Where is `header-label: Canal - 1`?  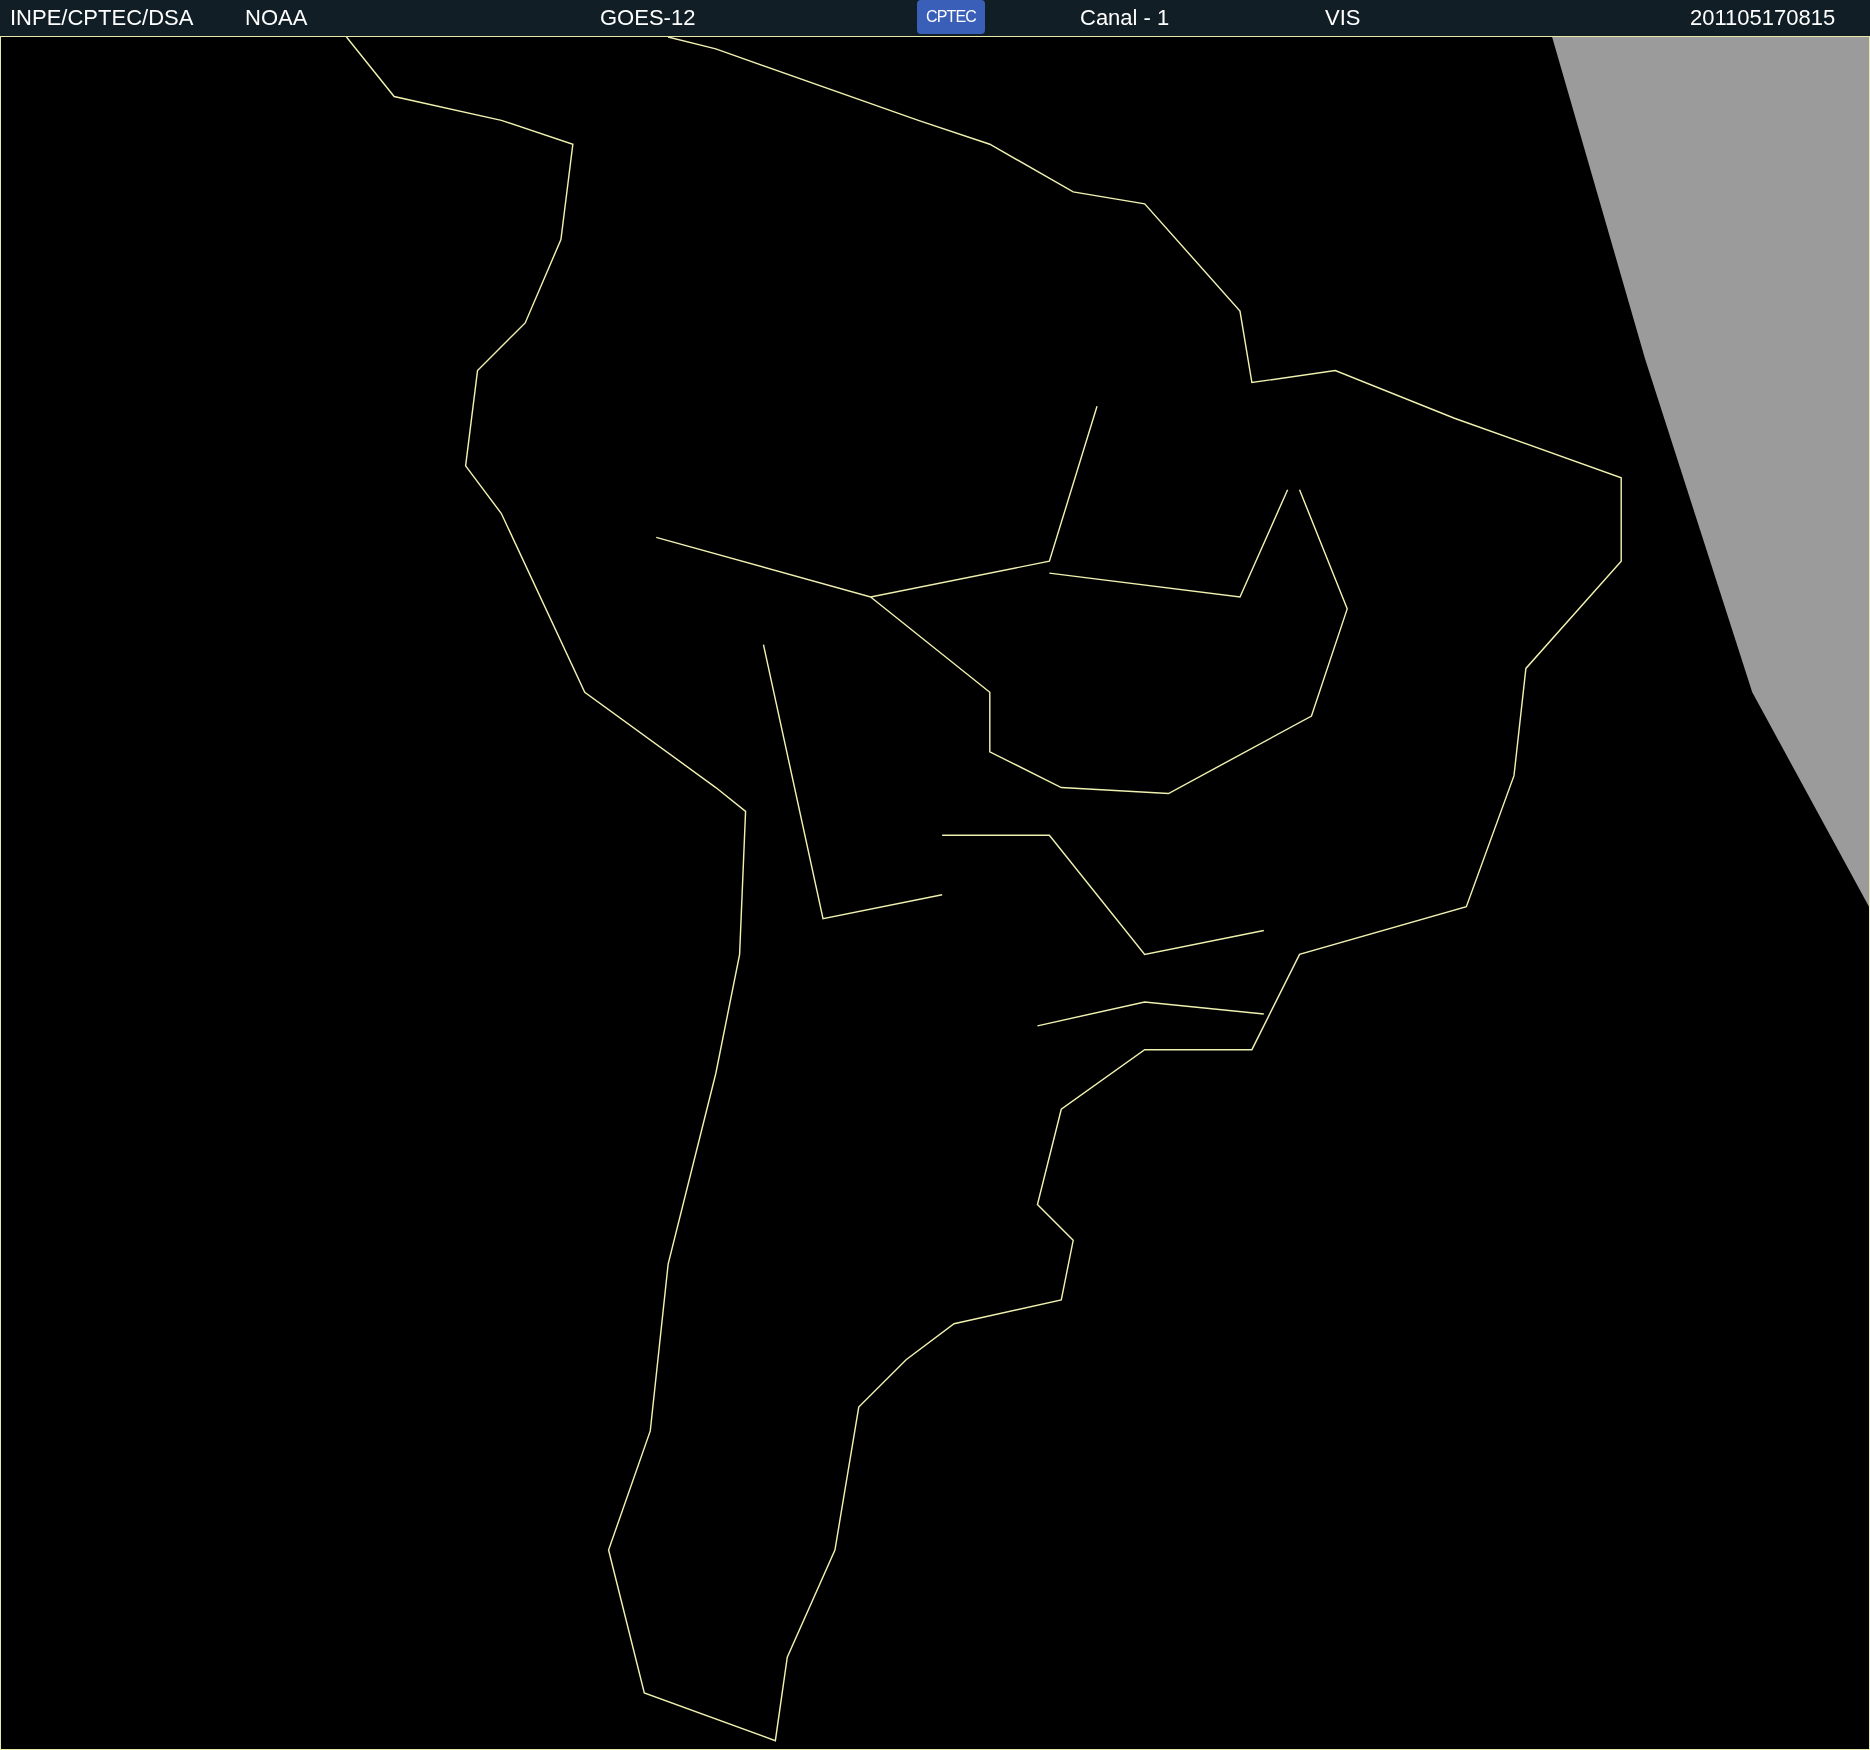 header-label: Canal - 1 is located at coordinates (1125, 18).